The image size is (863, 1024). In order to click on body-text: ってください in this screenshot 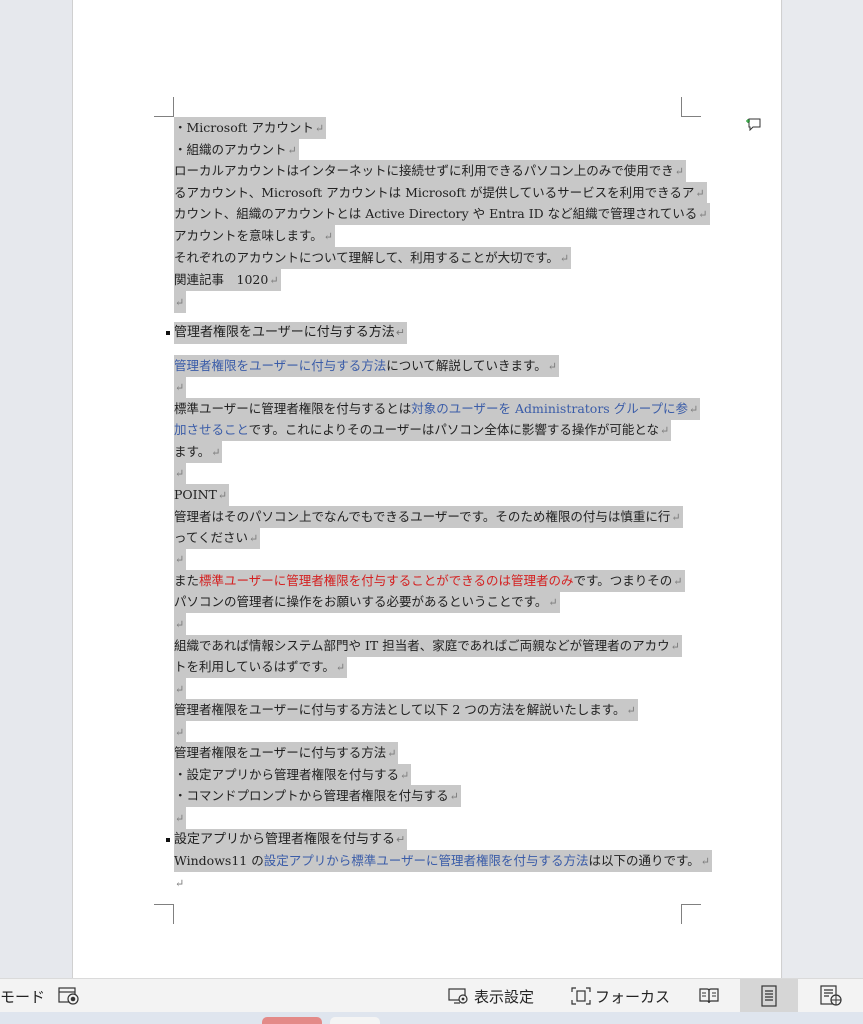, I will do `click(211, 537)`.